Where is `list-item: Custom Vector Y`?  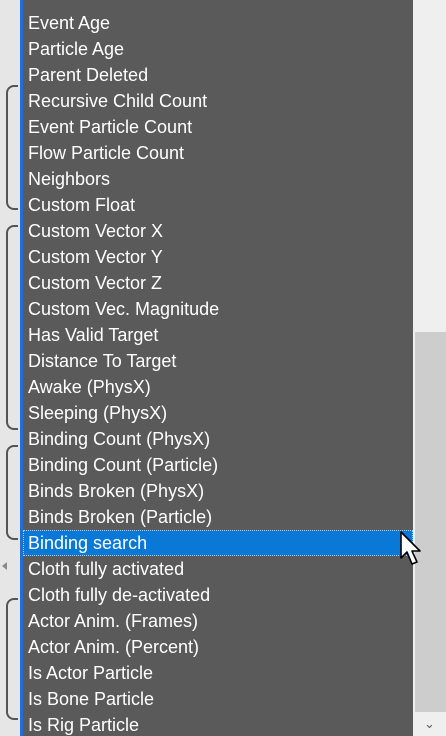 list-item: Custom Vector Y is located at coordinates (218, 257).